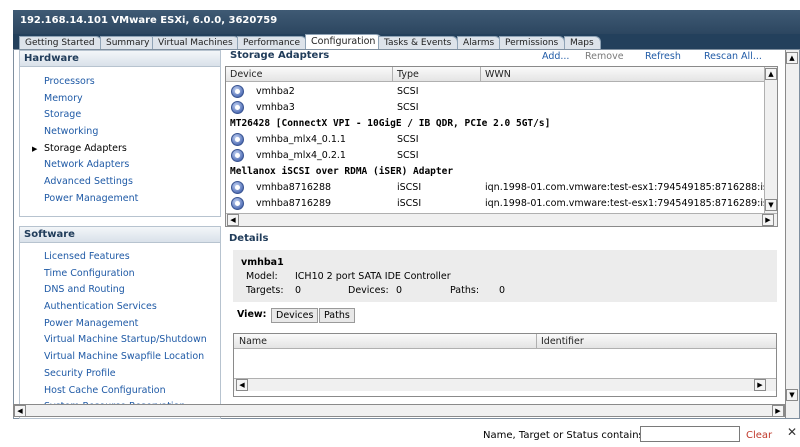 The height and width of the screenshot is (447, 800). I want to click on tab-getting-started: Getting Started, so click(60, 42).